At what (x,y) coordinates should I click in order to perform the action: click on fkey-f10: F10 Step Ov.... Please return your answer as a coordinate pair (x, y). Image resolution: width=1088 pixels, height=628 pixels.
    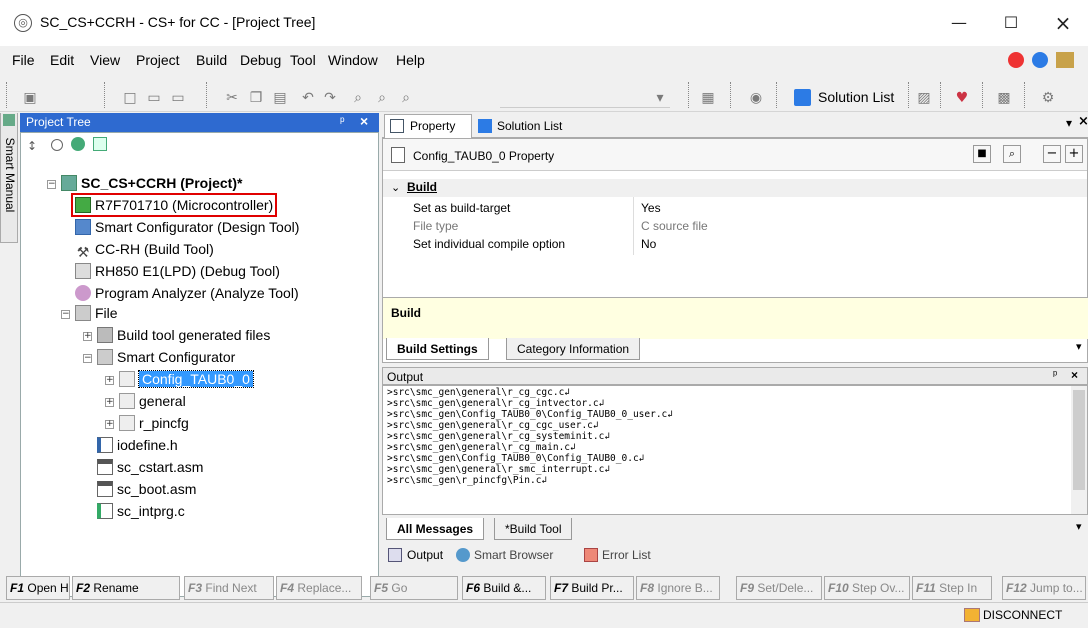
    Looking at the image, I should click on (867, 588).